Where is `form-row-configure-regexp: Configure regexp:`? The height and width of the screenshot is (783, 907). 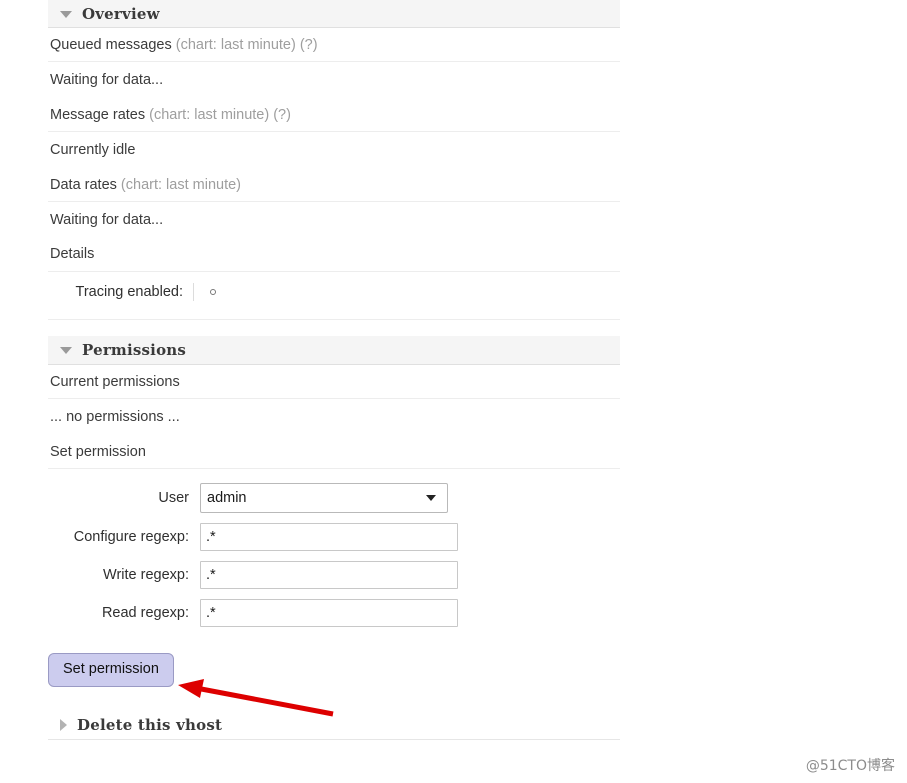 form-row-configure-regexp: Configure regexp: is located at coordinates (334, 537).